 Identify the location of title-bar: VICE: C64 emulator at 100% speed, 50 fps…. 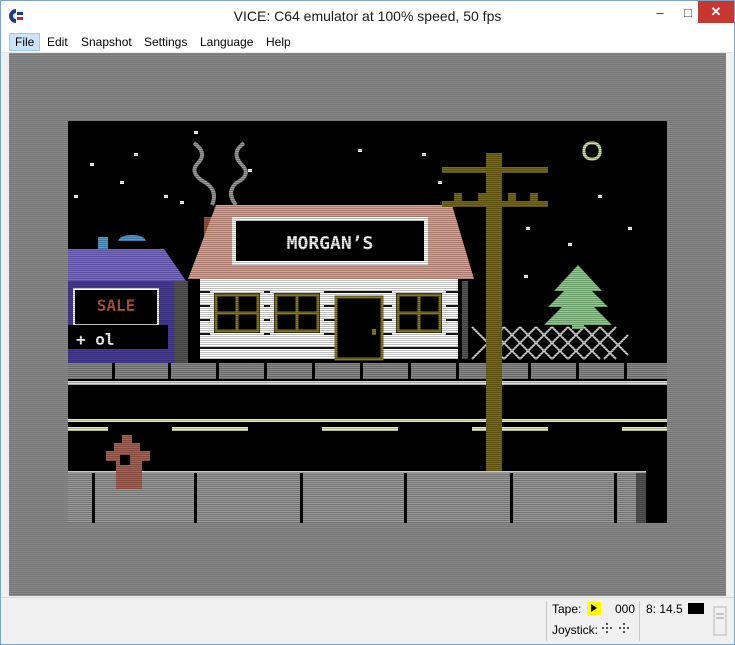
(367, 16).